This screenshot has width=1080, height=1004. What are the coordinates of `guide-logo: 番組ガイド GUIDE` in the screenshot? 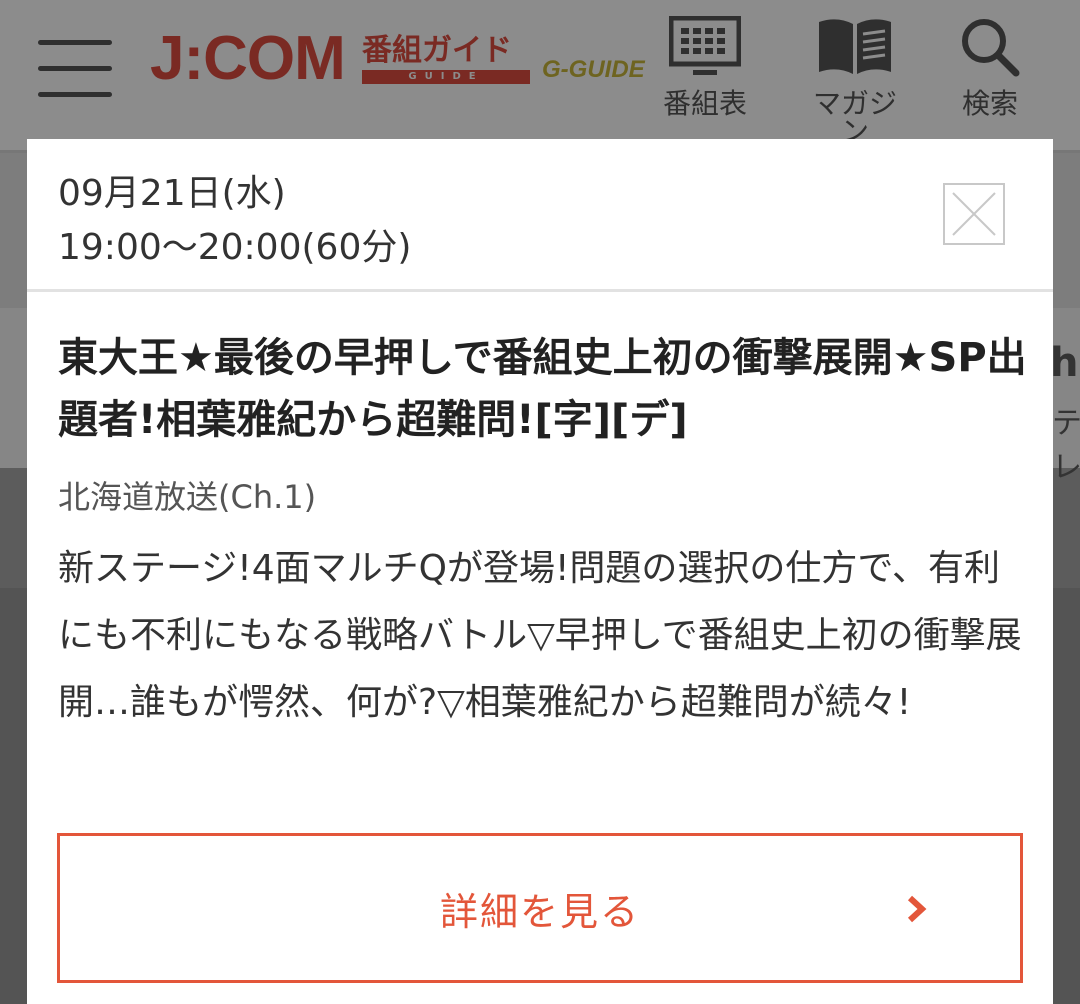 It's located at (446, 60).